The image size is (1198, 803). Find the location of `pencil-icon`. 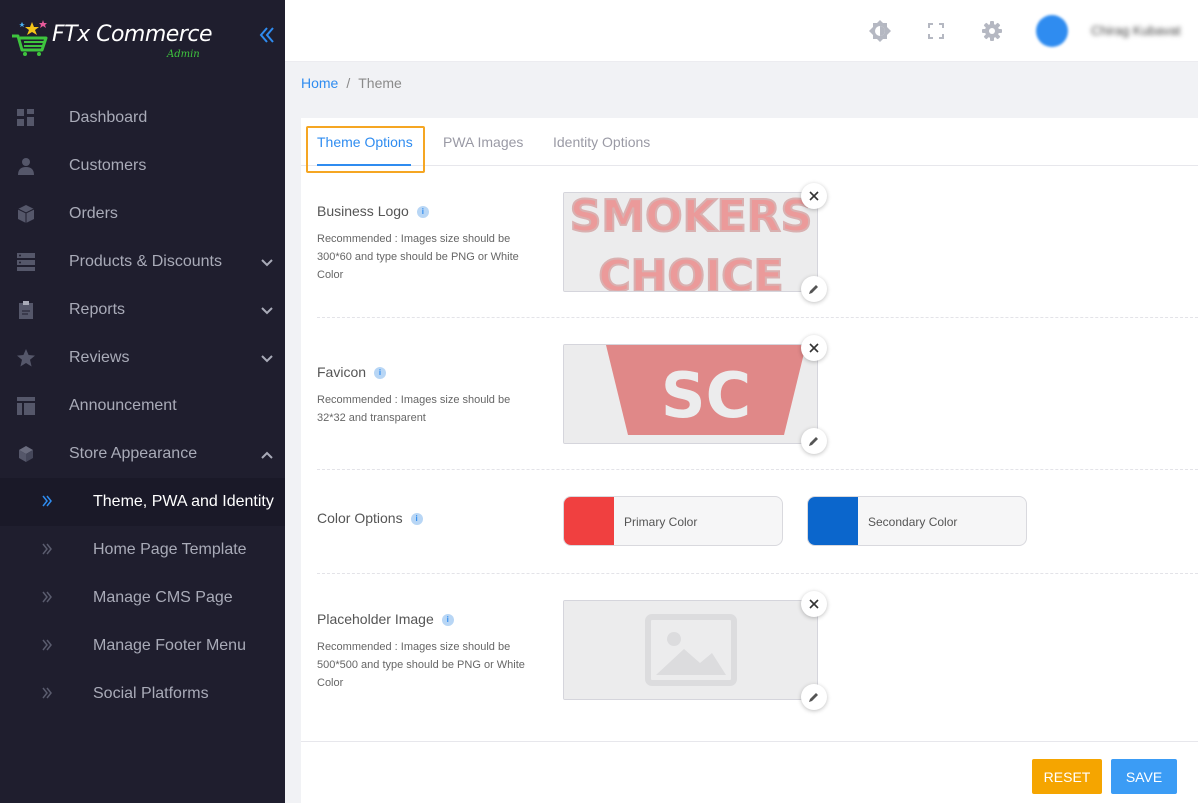

pencil-icon is located at coordinates (813, 441).